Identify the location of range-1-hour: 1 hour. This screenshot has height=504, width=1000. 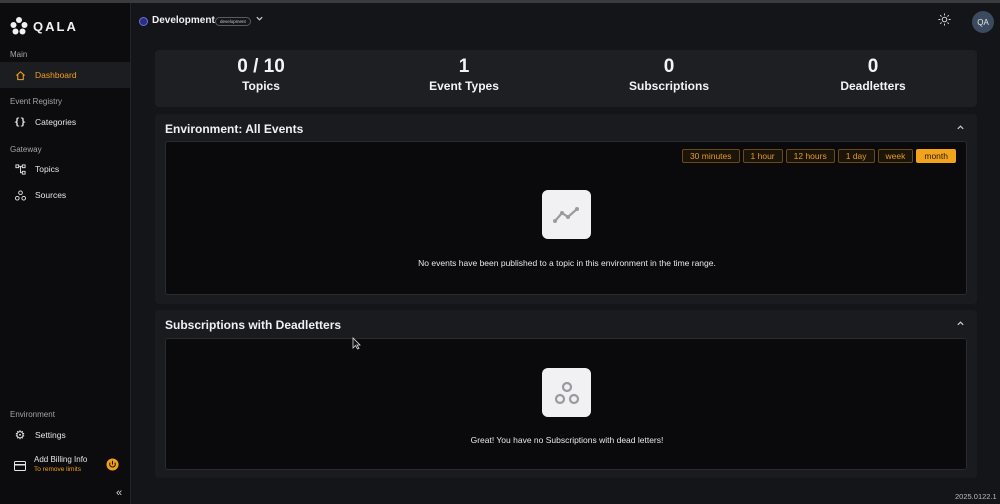
(762, 156).